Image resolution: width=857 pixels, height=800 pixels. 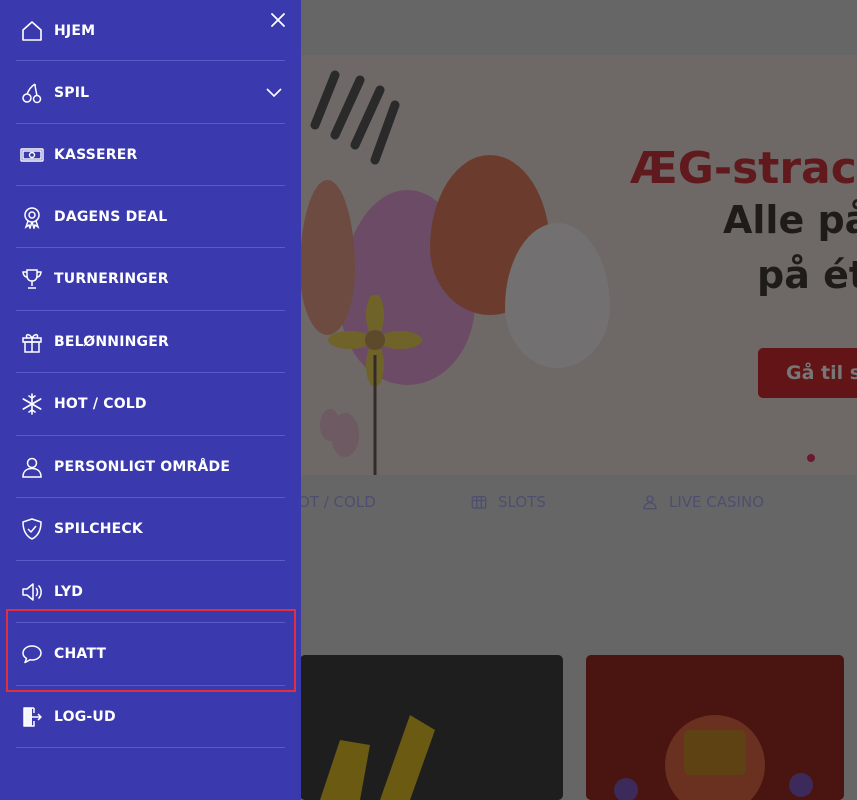 What do you see at coordinates (32, 155) in the screenshot?
I see `banknote-icon` at bounding box center [32, 155].